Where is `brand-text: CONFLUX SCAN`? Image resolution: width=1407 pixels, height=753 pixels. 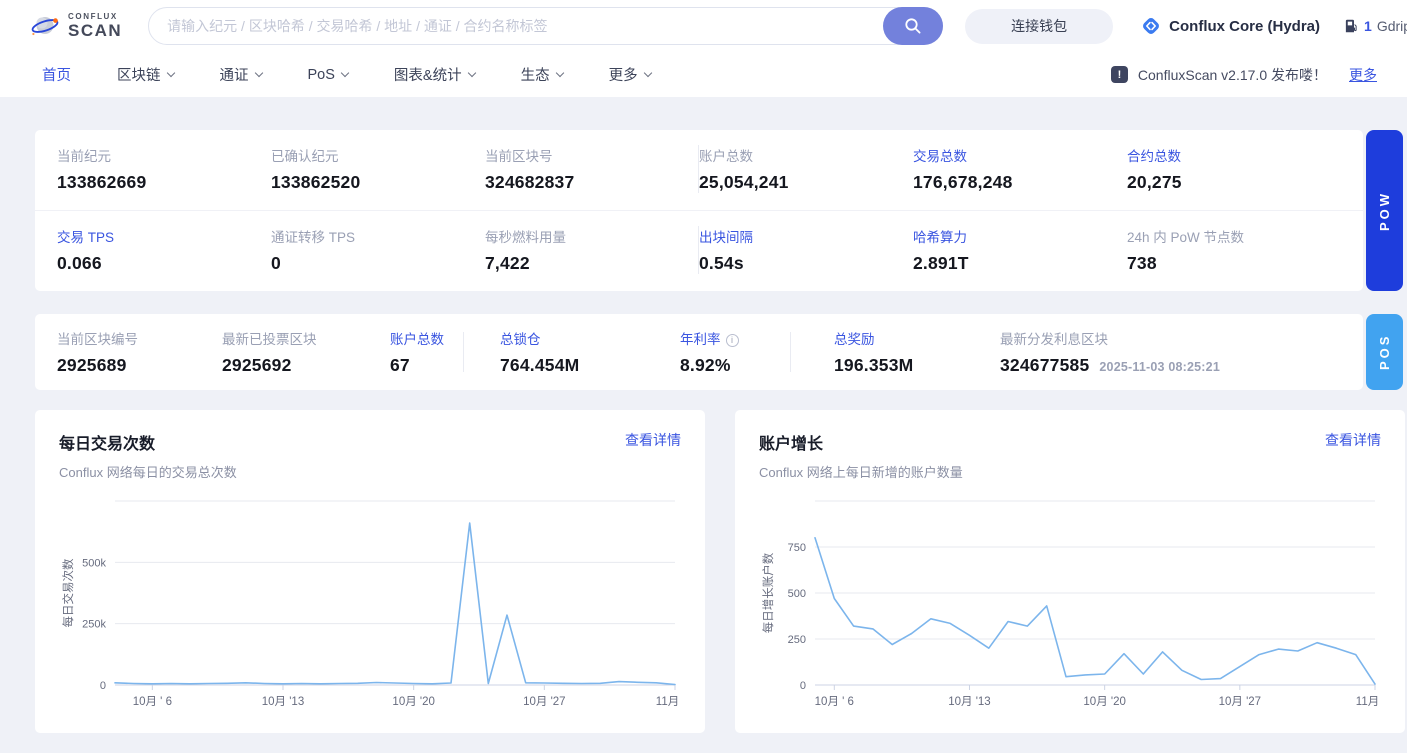 brand-text: CONFLUX SCAN is located at coordinates (95, 26).